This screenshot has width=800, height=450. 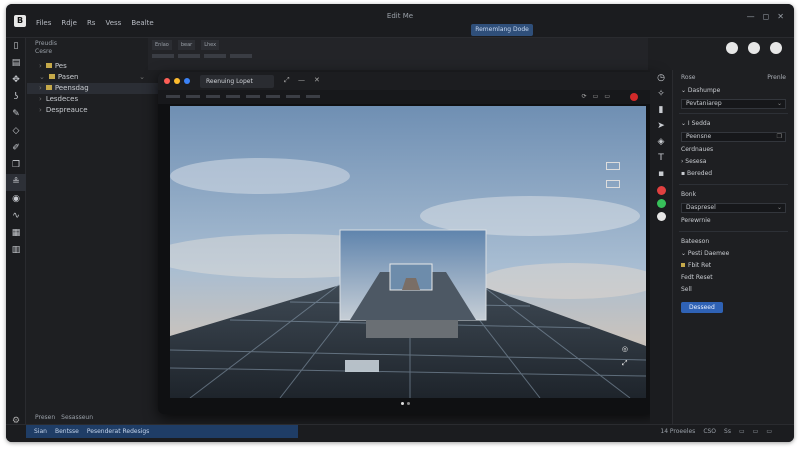 I want to click on properties-tab: Rose, so click(x=688, y=77).